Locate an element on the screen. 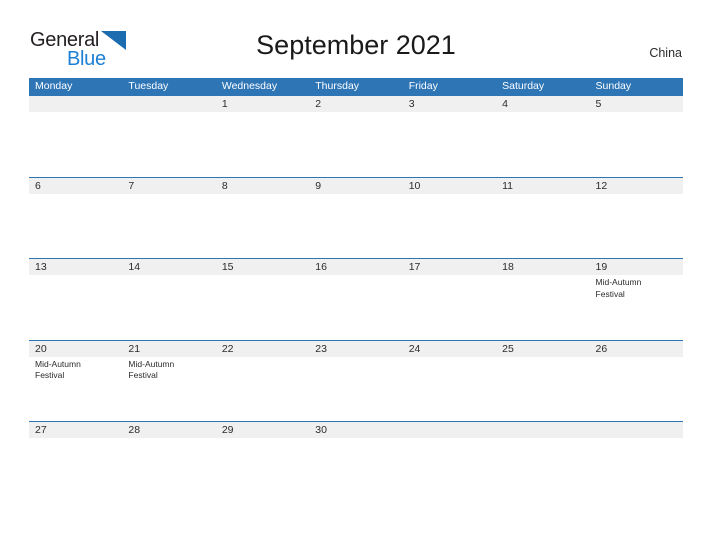  day-number: 27 is located at coordinates (41, 430).